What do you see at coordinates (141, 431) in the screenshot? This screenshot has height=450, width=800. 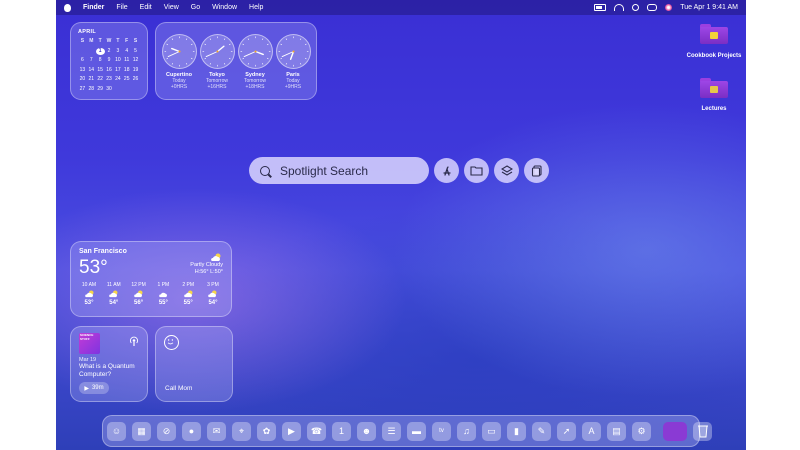 I see `launchpad-icon: ▦` at bounding box center [141, 431].